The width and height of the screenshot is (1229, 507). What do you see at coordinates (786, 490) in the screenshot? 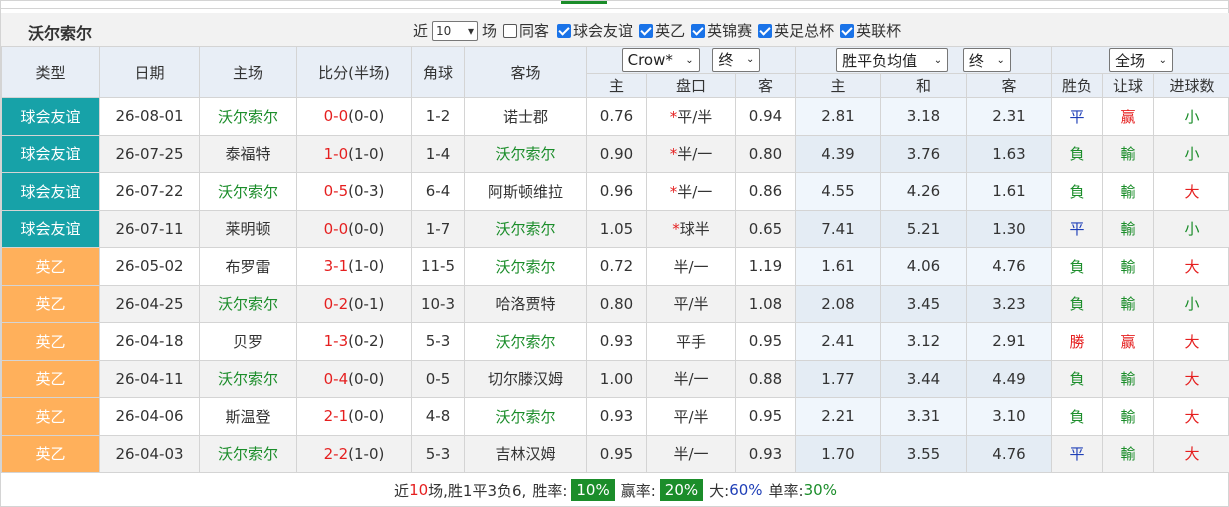
I see `odd-rate-label: 单率:` at bounding box center [786, 490].